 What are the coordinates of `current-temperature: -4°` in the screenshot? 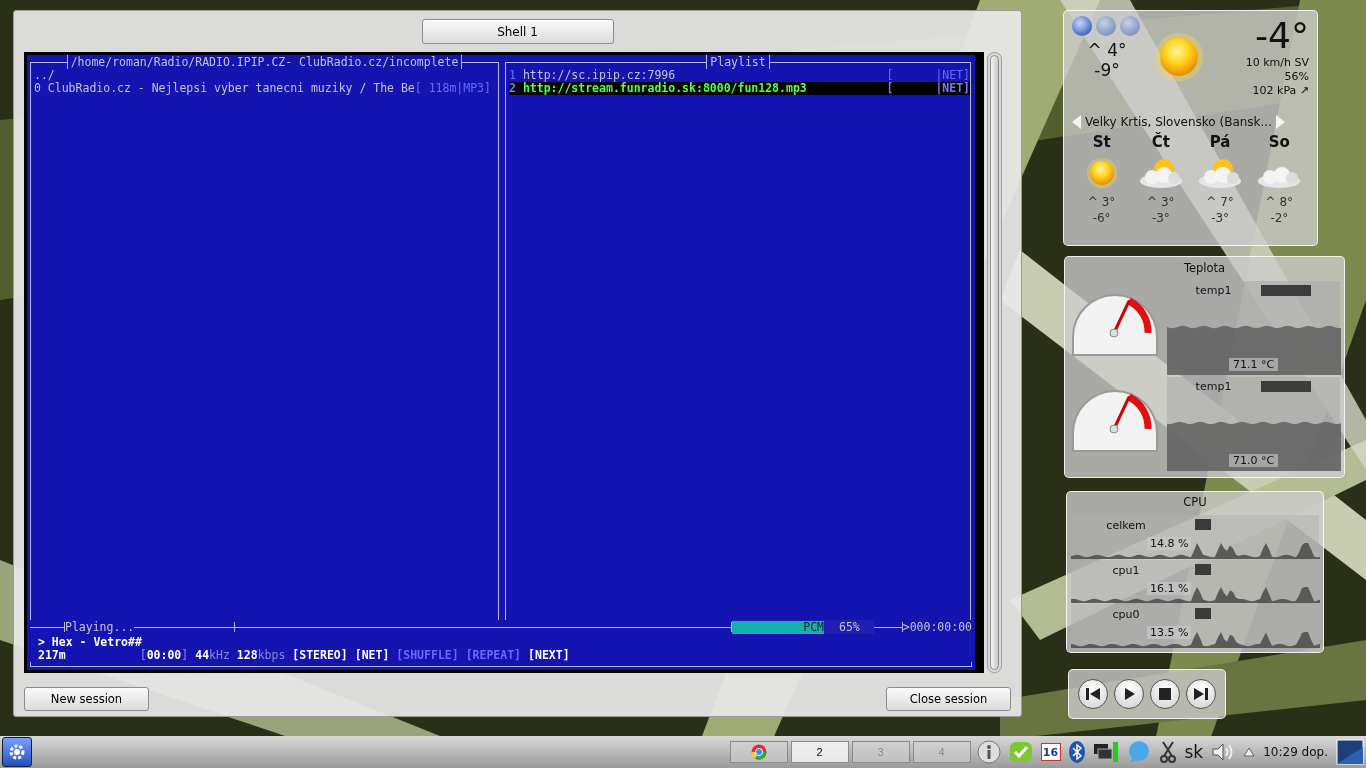 It's located at (1282, 36).